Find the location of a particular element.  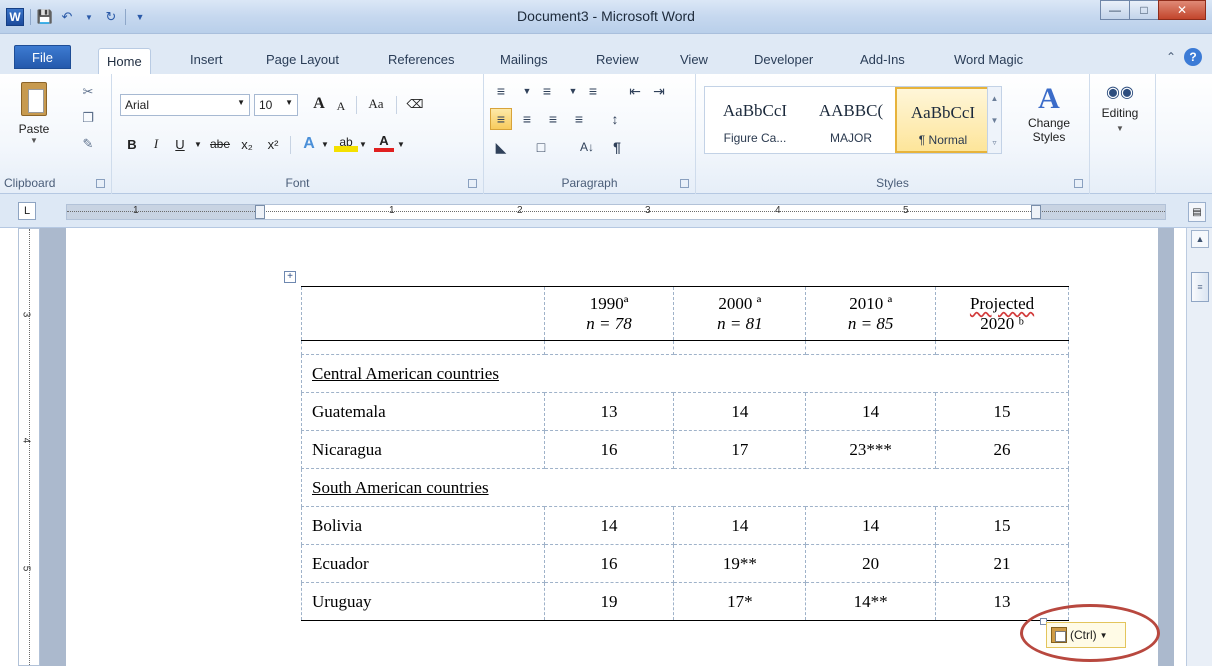

table-cell: 20 is located at coordinates (871, 563).